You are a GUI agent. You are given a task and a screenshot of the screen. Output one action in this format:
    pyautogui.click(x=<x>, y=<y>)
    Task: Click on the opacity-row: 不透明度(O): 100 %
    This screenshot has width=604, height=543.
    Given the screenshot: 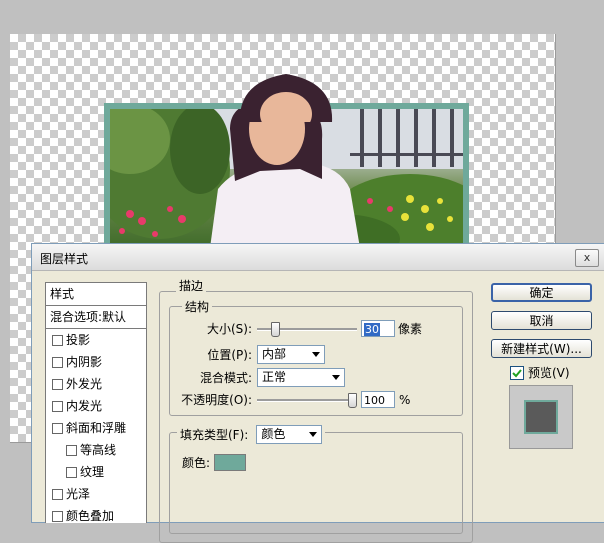 What is the action you would take?
    pyautogui.click(x=291, y=399)
    